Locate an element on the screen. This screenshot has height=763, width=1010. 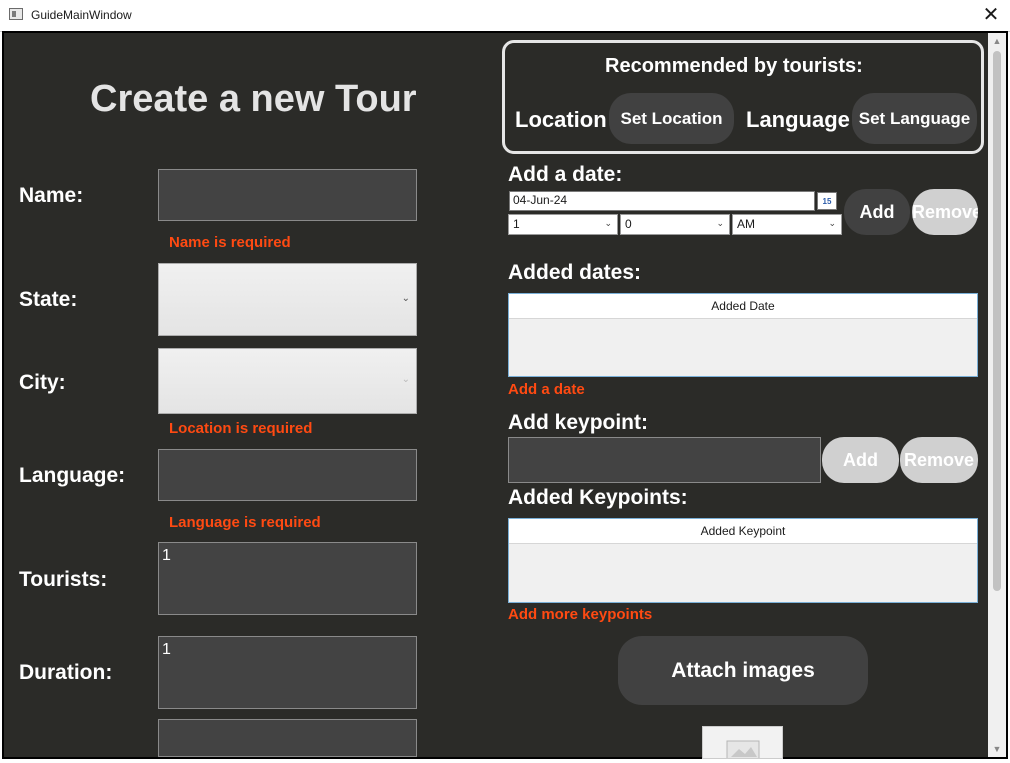
ampm-value: AM is located at coordinates (746, 224).